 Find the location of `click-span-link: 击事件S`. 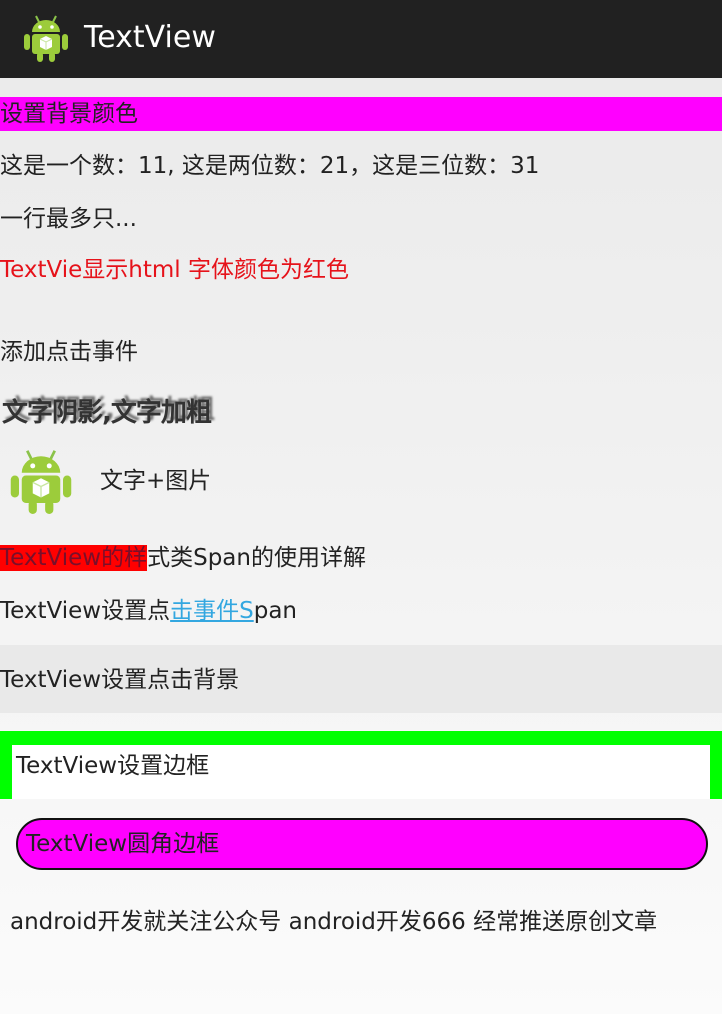

click-span-link: 击事件S is located at coordinates (212, 611).